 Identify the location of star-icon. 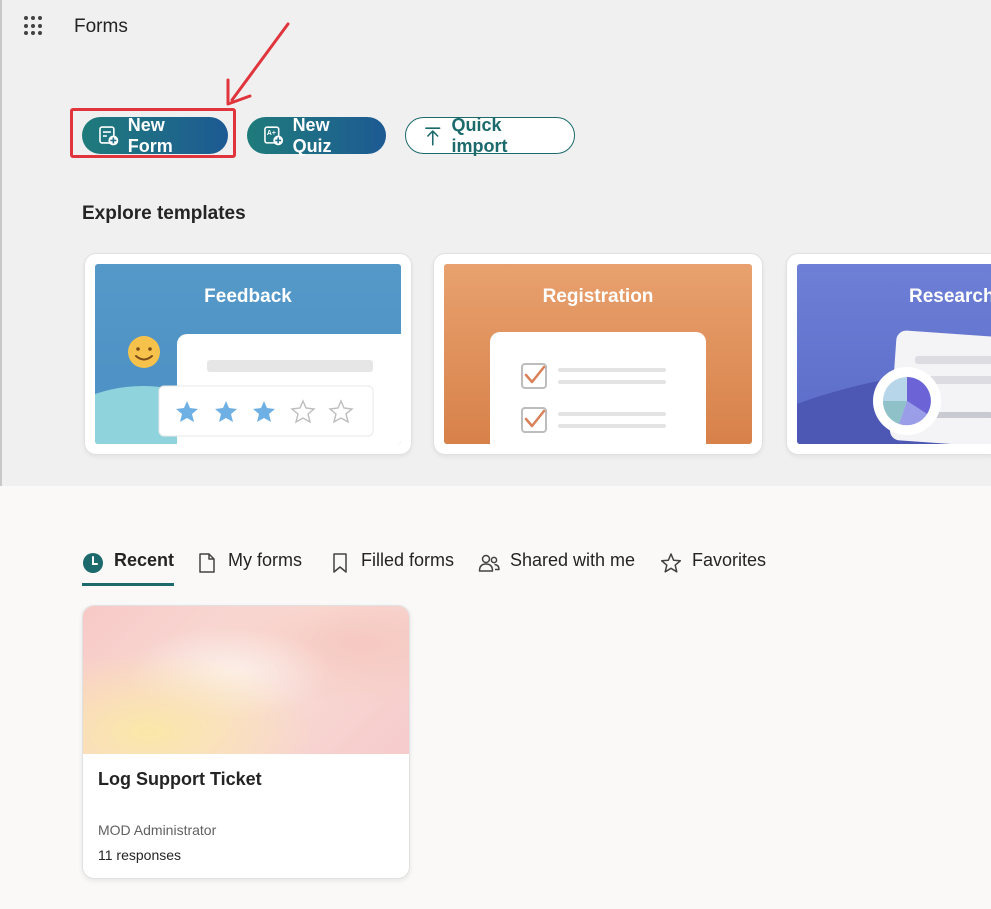
(671, 563).